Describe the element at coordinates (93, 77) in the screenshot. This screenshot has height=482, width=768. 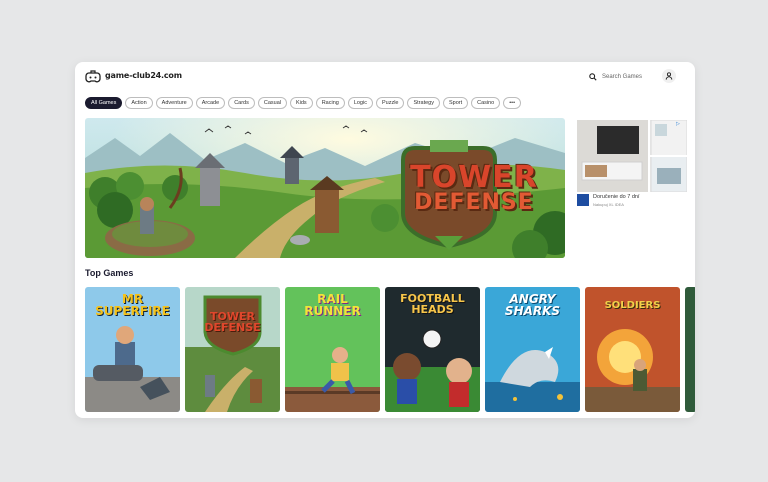
I see `gamepad-logo-icon` at that location.